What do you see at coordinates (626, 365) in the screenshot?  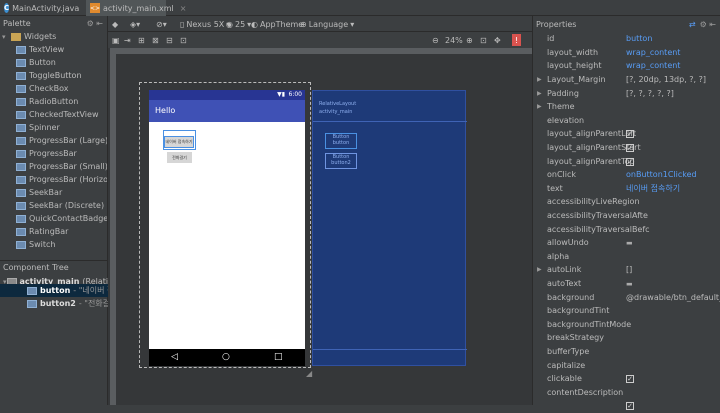 I see `property-row: capitalize` at bounding box center [626, 365].